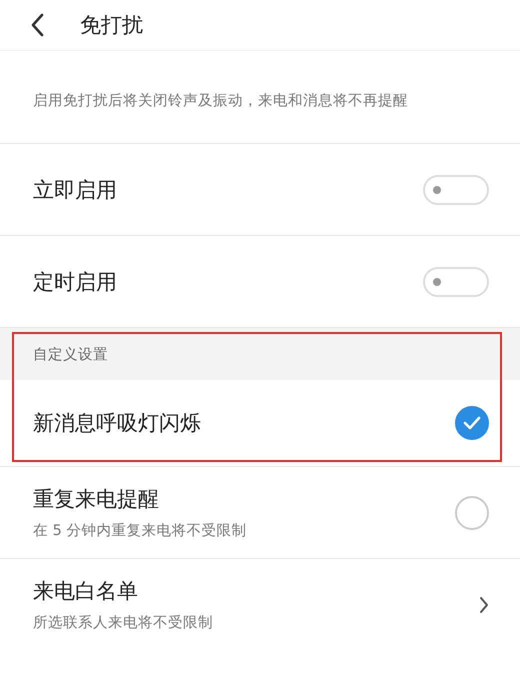  I want to click on row-subtitle: 所选联系人来电将不受限制, so click(123, 623).